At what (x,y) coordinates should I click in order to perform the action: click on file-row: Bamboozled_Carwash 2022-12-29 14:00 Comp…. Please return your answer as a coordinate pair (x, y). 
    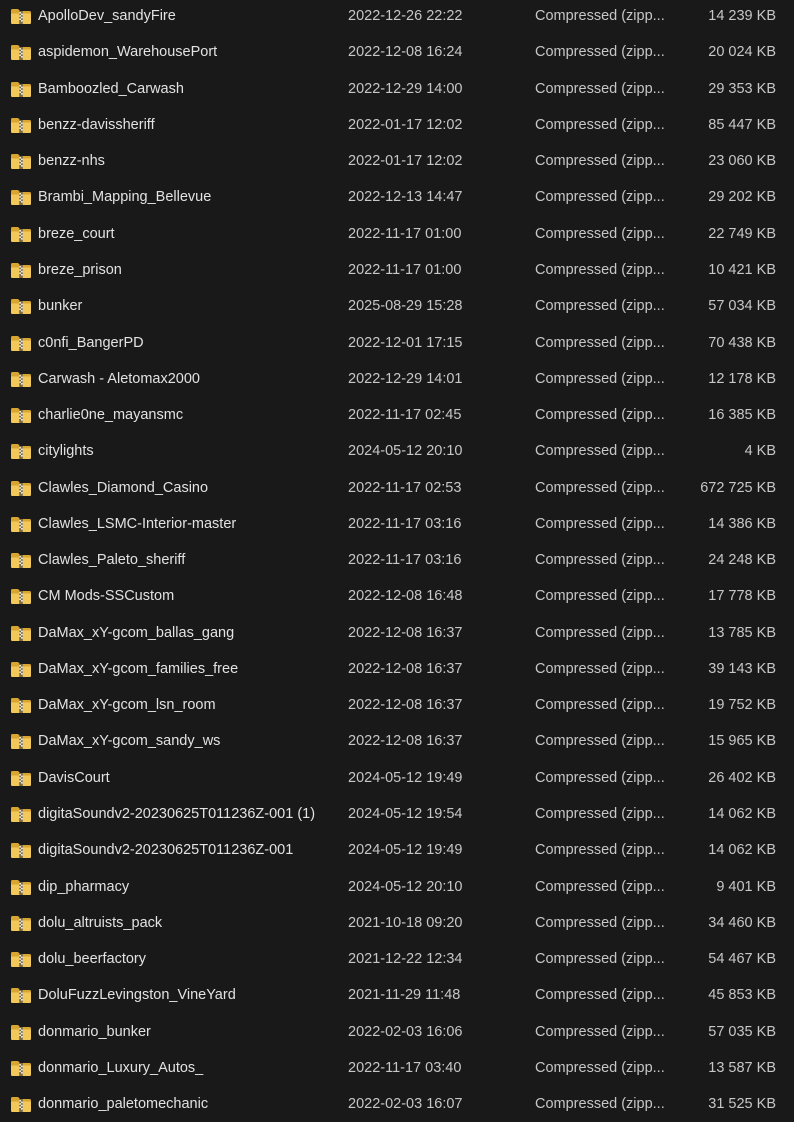
    Looking at the image, I should click on (397, 89).